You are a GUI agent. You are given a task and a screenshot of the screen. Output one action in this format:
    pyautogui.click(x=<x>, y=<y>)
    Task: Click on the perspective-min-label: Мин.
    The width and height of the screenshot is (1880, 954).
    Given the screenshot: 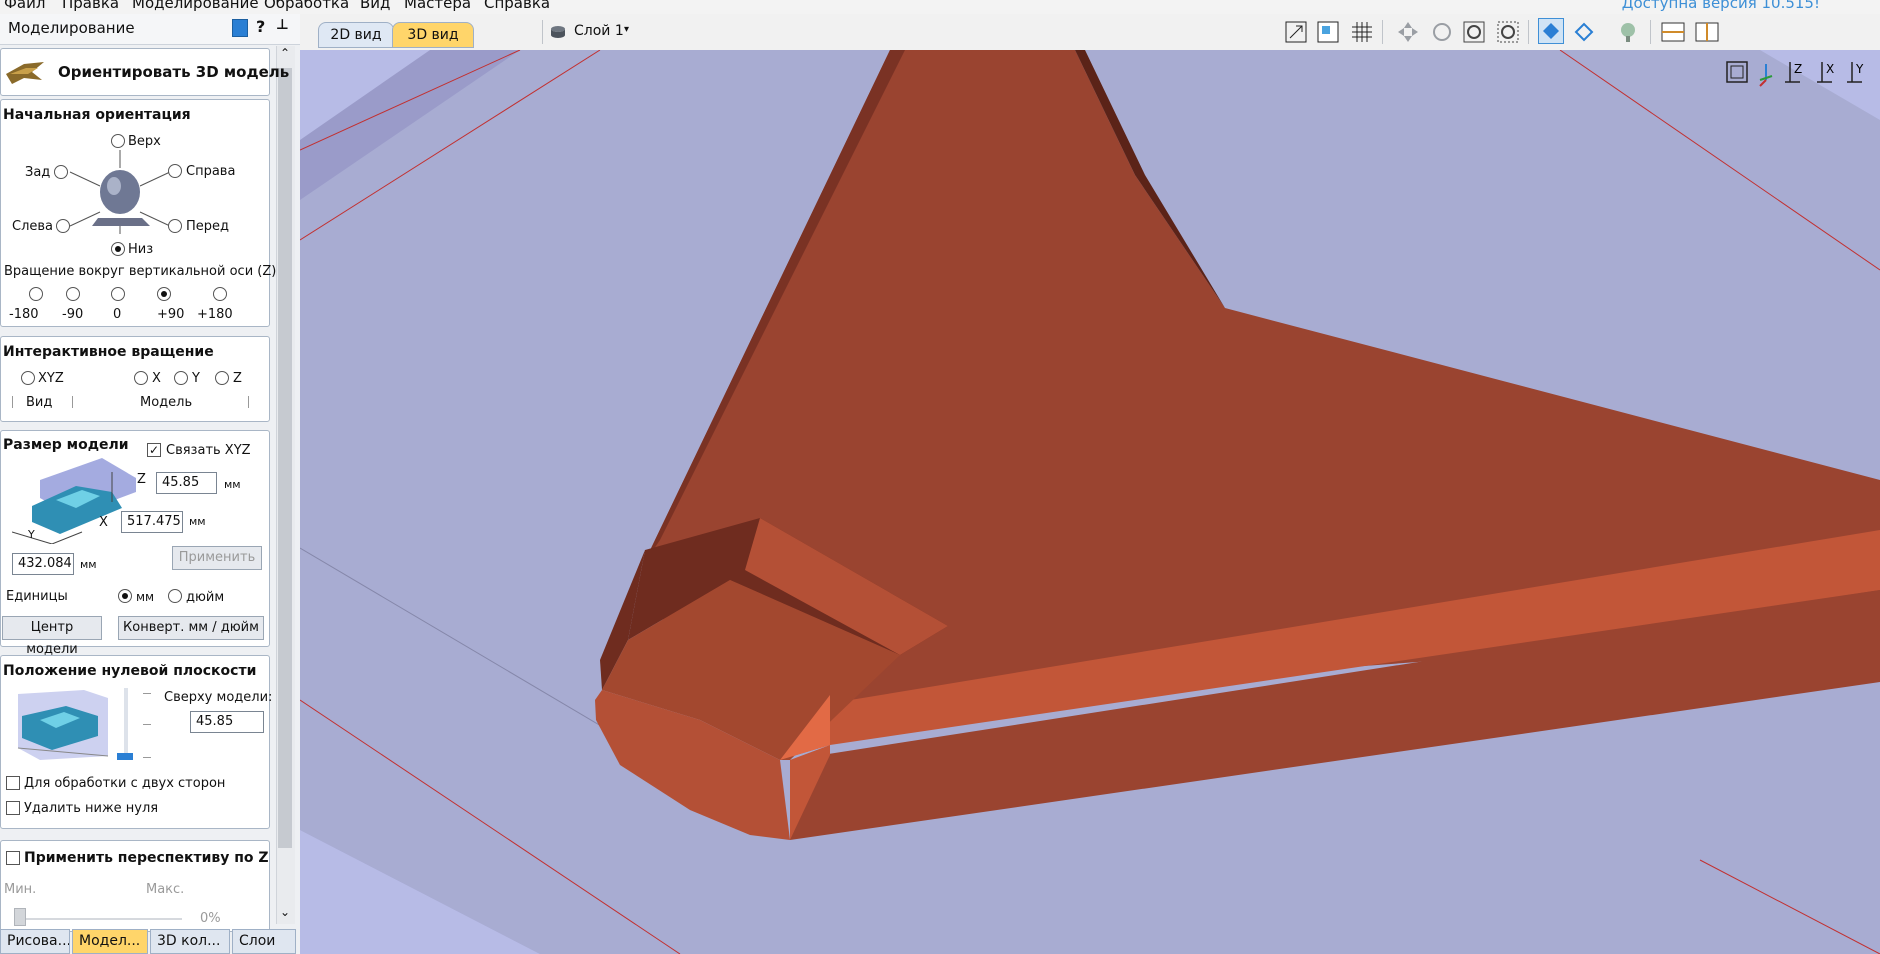 What is the action you would take?
    pyautogui.click(x=20, y=889)
    